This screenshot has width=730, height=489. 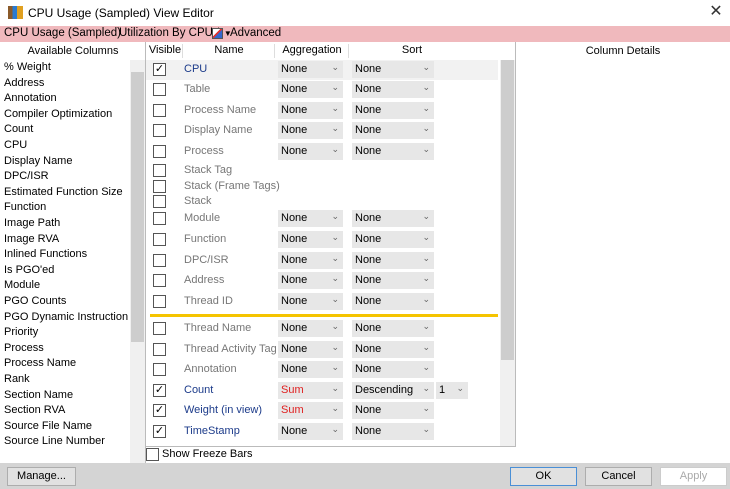 I want to click on column-name: Module, so click(x=202, y=218).